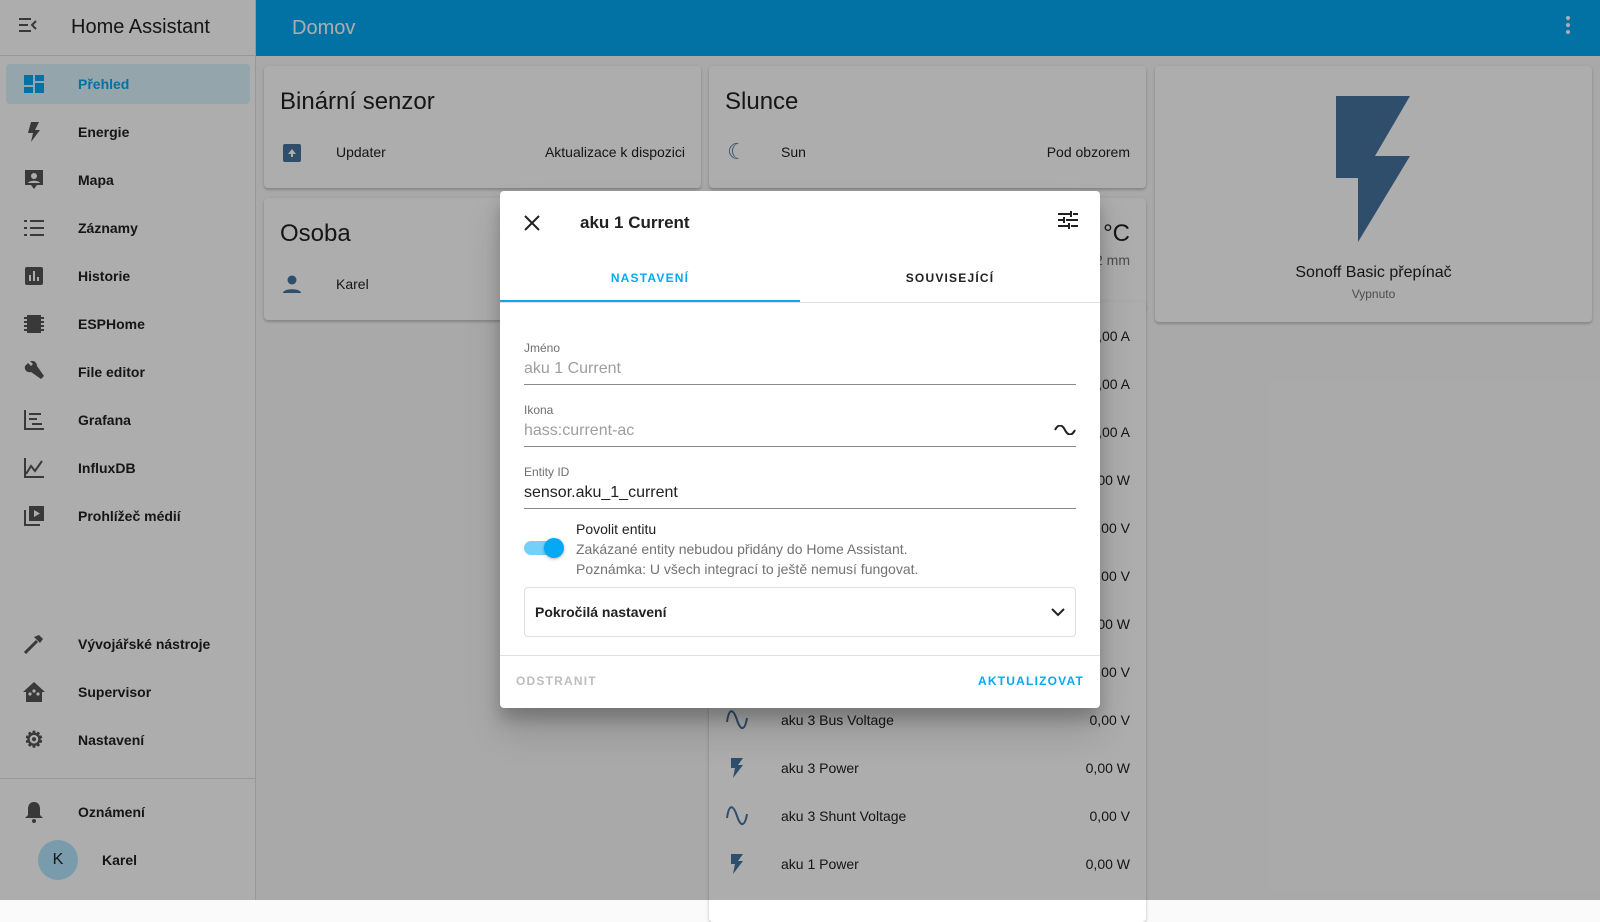  Describe the element at coordinates (800, 372) in the screenshot. I see `name-input: aku 1 Current` at that location.